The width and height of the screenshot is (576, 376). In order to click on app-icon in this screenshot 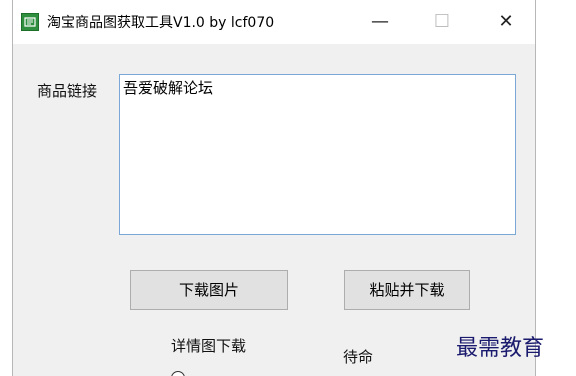, I will do `click(30, 22)`.